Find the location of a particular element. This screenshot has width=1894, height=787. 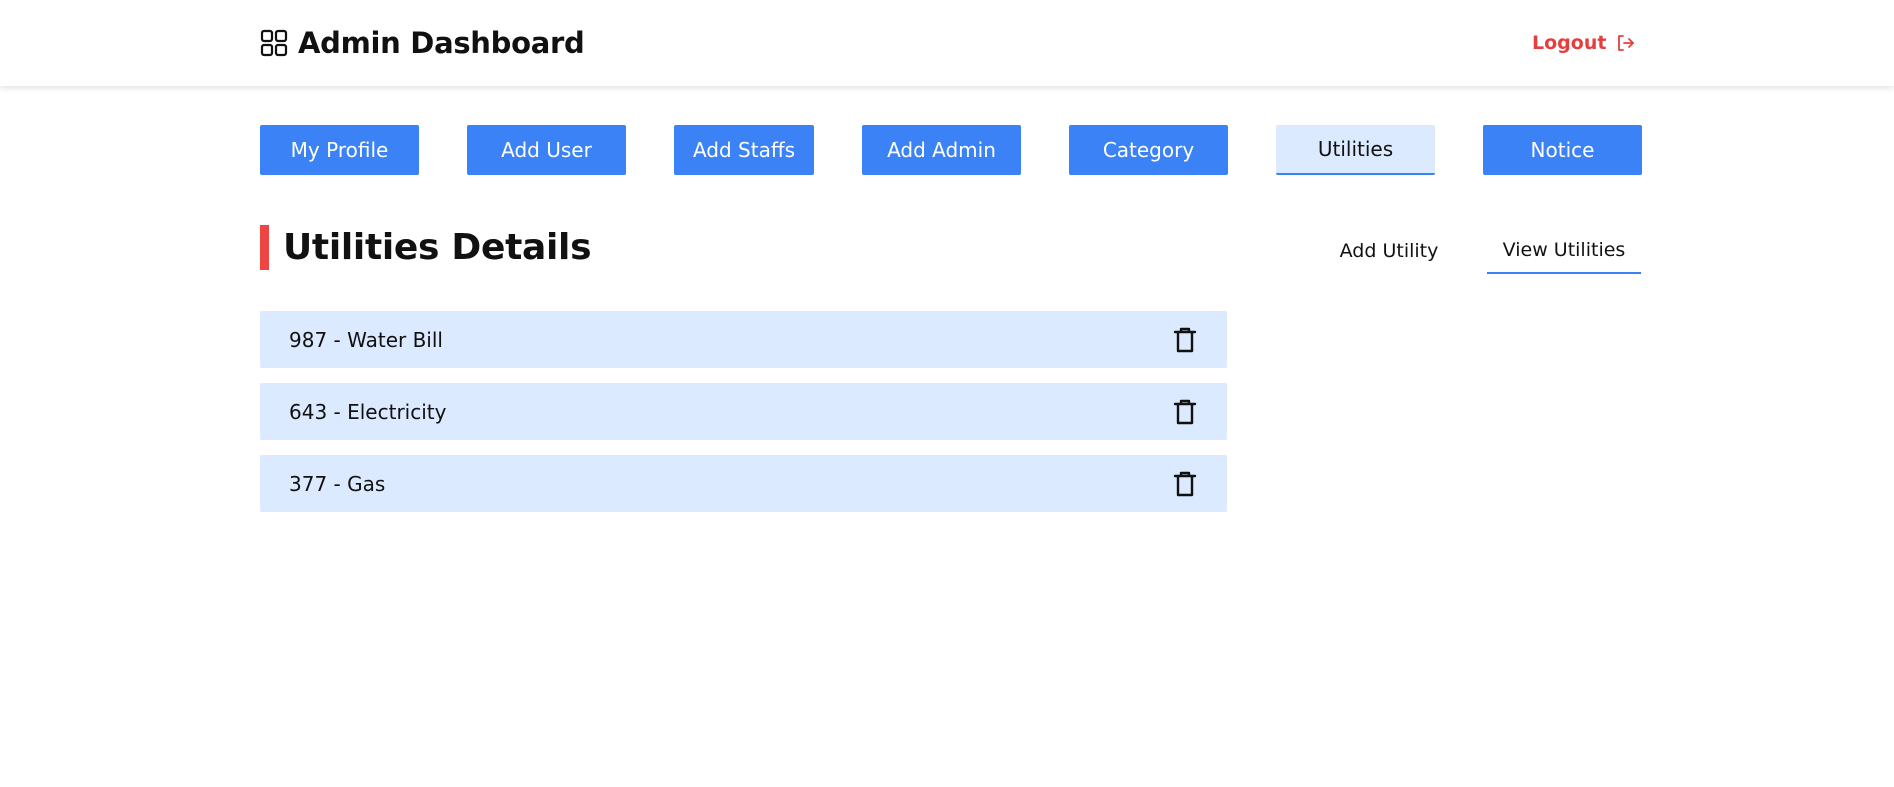

tab-my-profile: My Profile is located at coordinates (339, 150).